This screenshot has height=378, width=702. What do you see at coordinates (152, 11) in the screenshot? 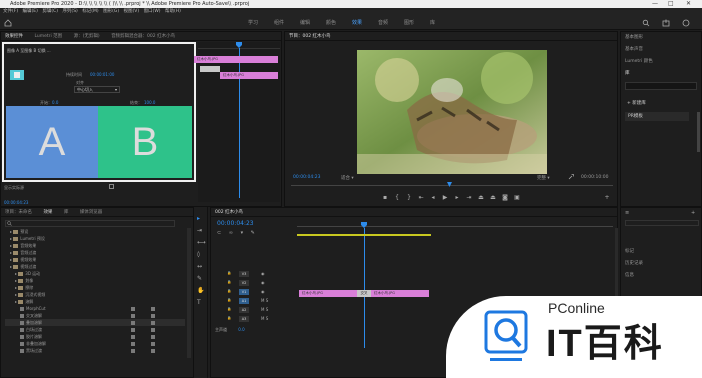
I see `menu-window: 窗口(W)` at bounding box center [152, 11].